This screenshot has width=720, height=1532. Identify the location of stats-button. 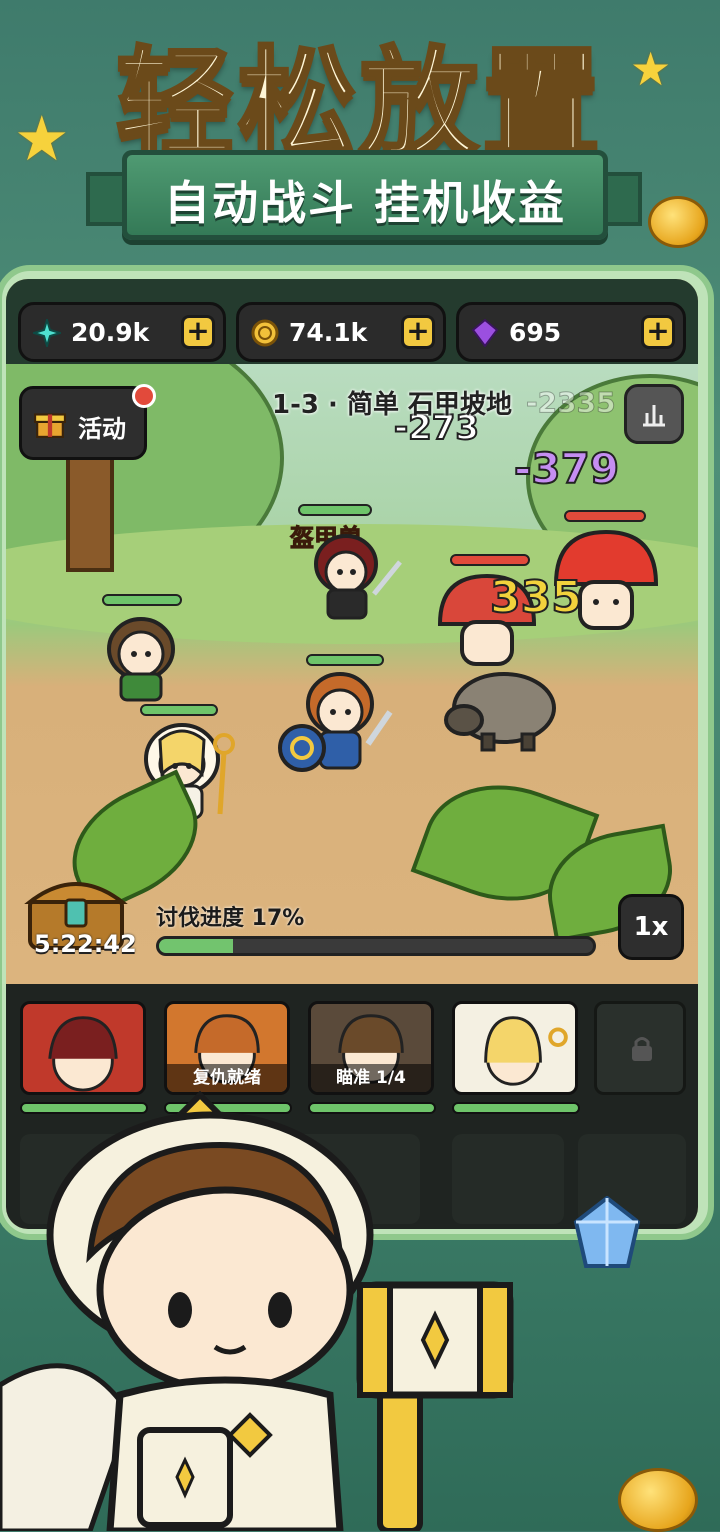
(654, 414).